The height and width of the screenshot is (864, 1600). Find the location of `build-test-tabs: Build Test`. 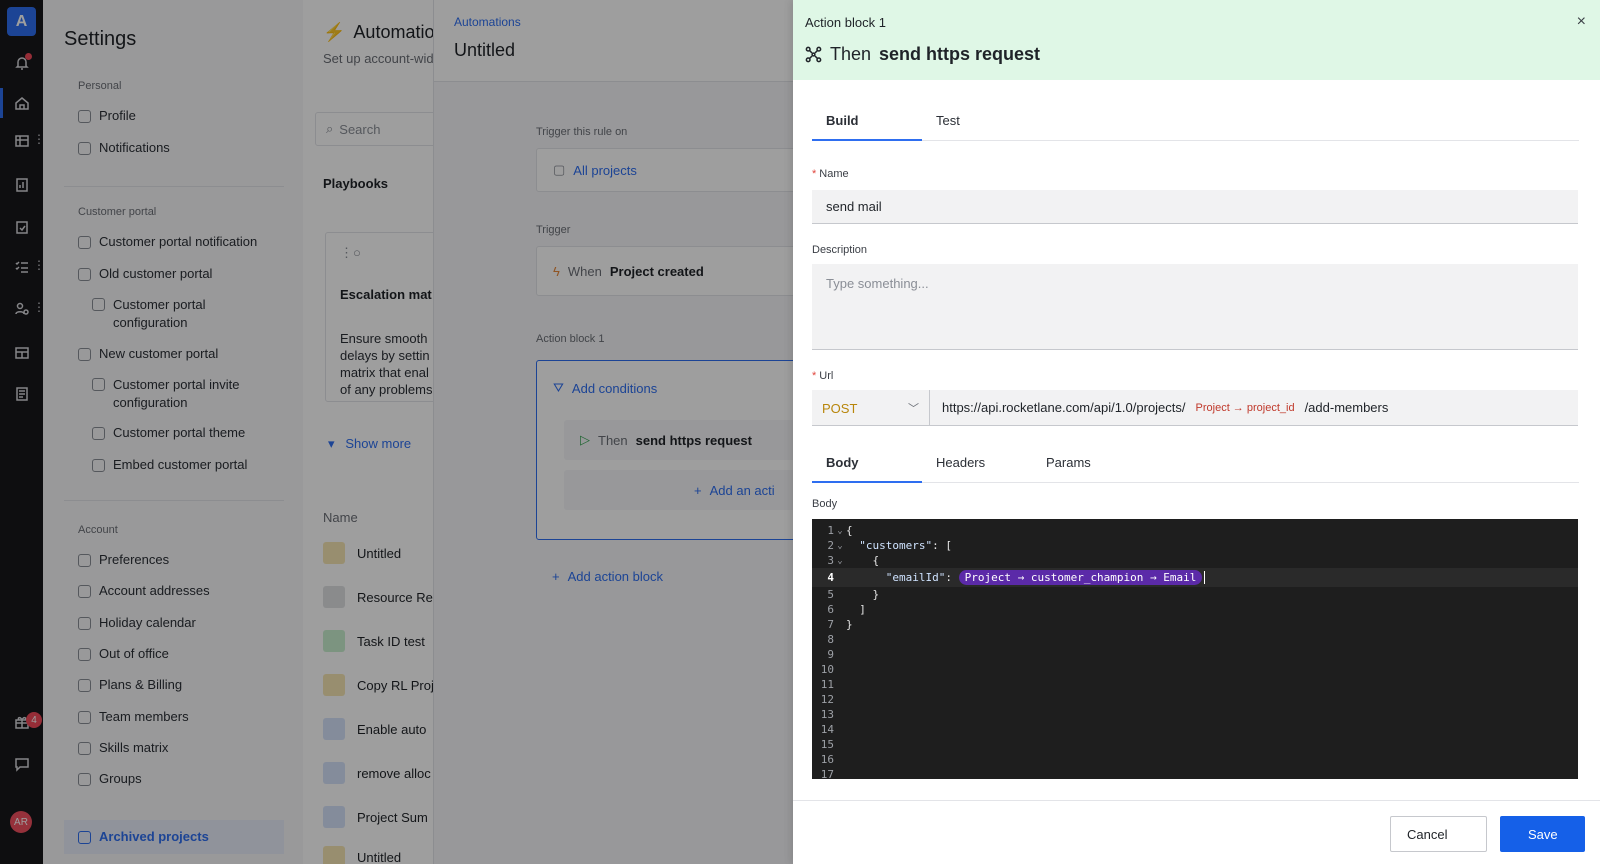

build-test-tabs: Build Test is located at coordinates (922, 120).